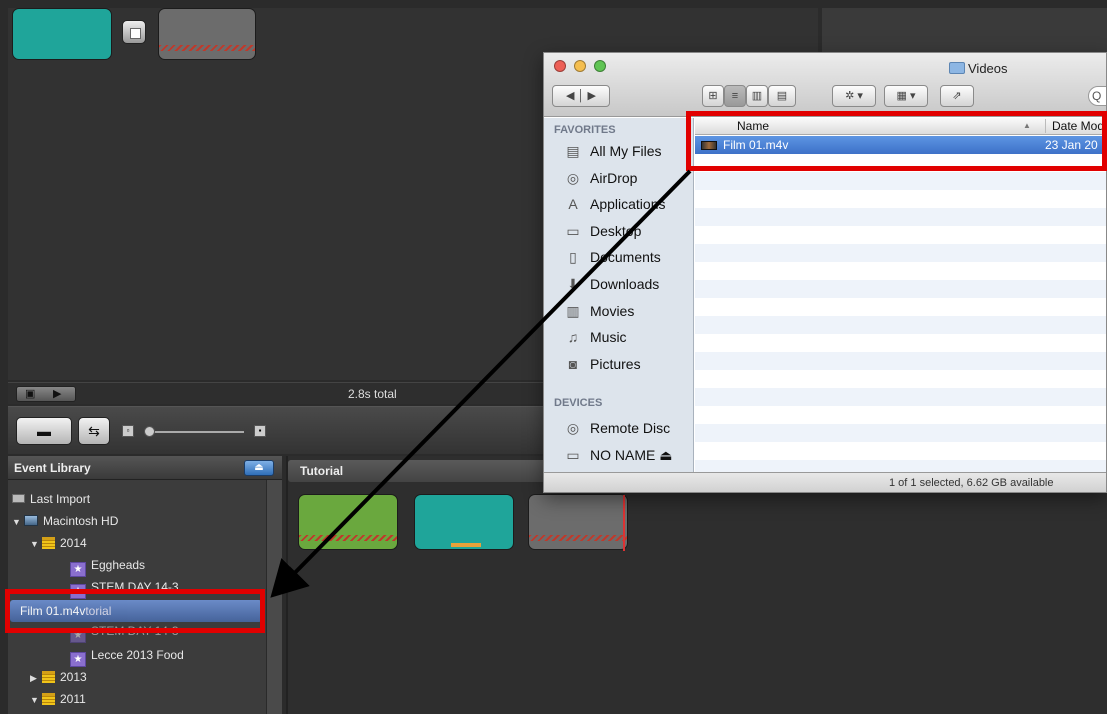 The height and width of the screenshot is (714, 1107). I want to click on list-view-button: ≡, so click(735, 96).